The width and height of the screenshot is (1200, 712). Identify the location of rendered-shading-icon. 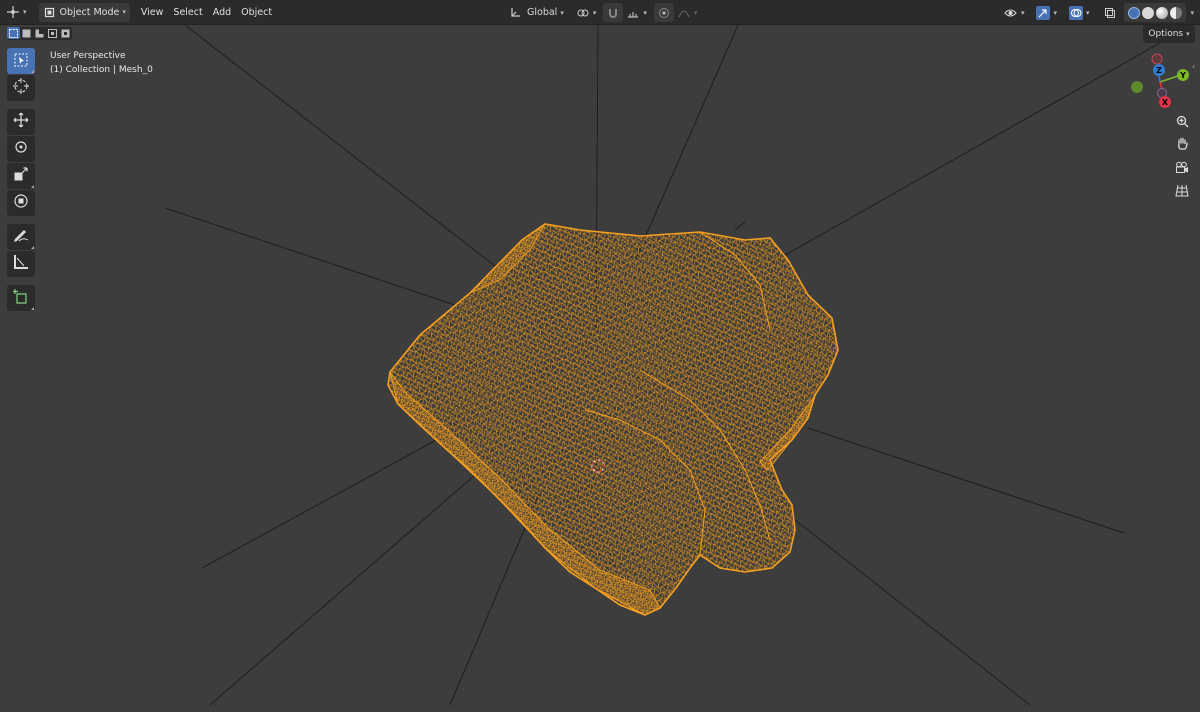
(1176, 12).